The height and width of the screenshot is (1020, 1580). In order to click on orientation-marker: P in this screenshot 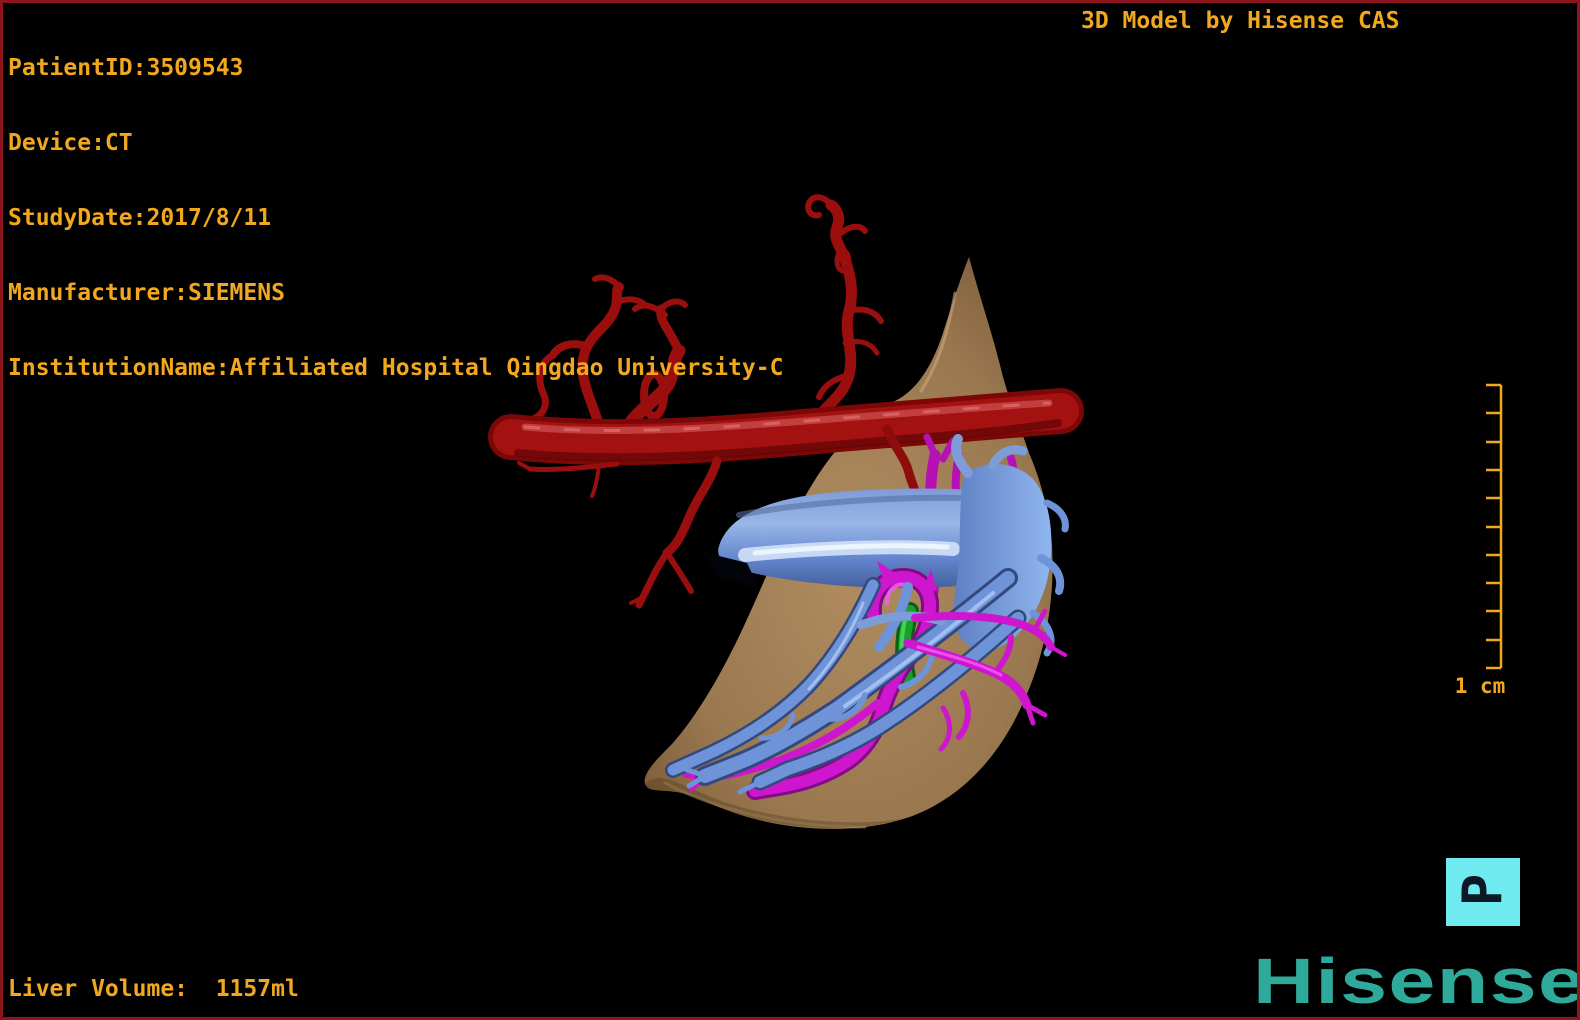, I will do `click(1483, 892)`.